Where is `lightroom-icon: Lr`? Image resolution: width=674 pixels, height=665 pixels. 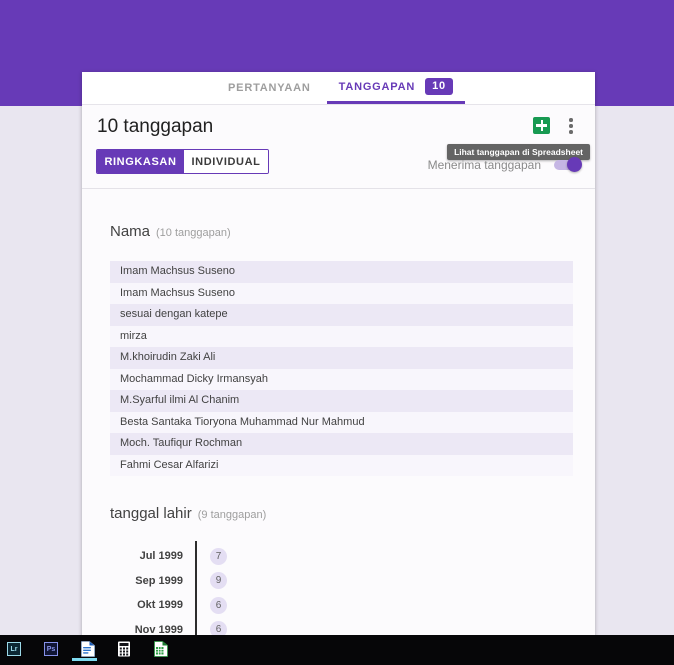
lightroom-icon: Lr is located at coordinates (14, 649).